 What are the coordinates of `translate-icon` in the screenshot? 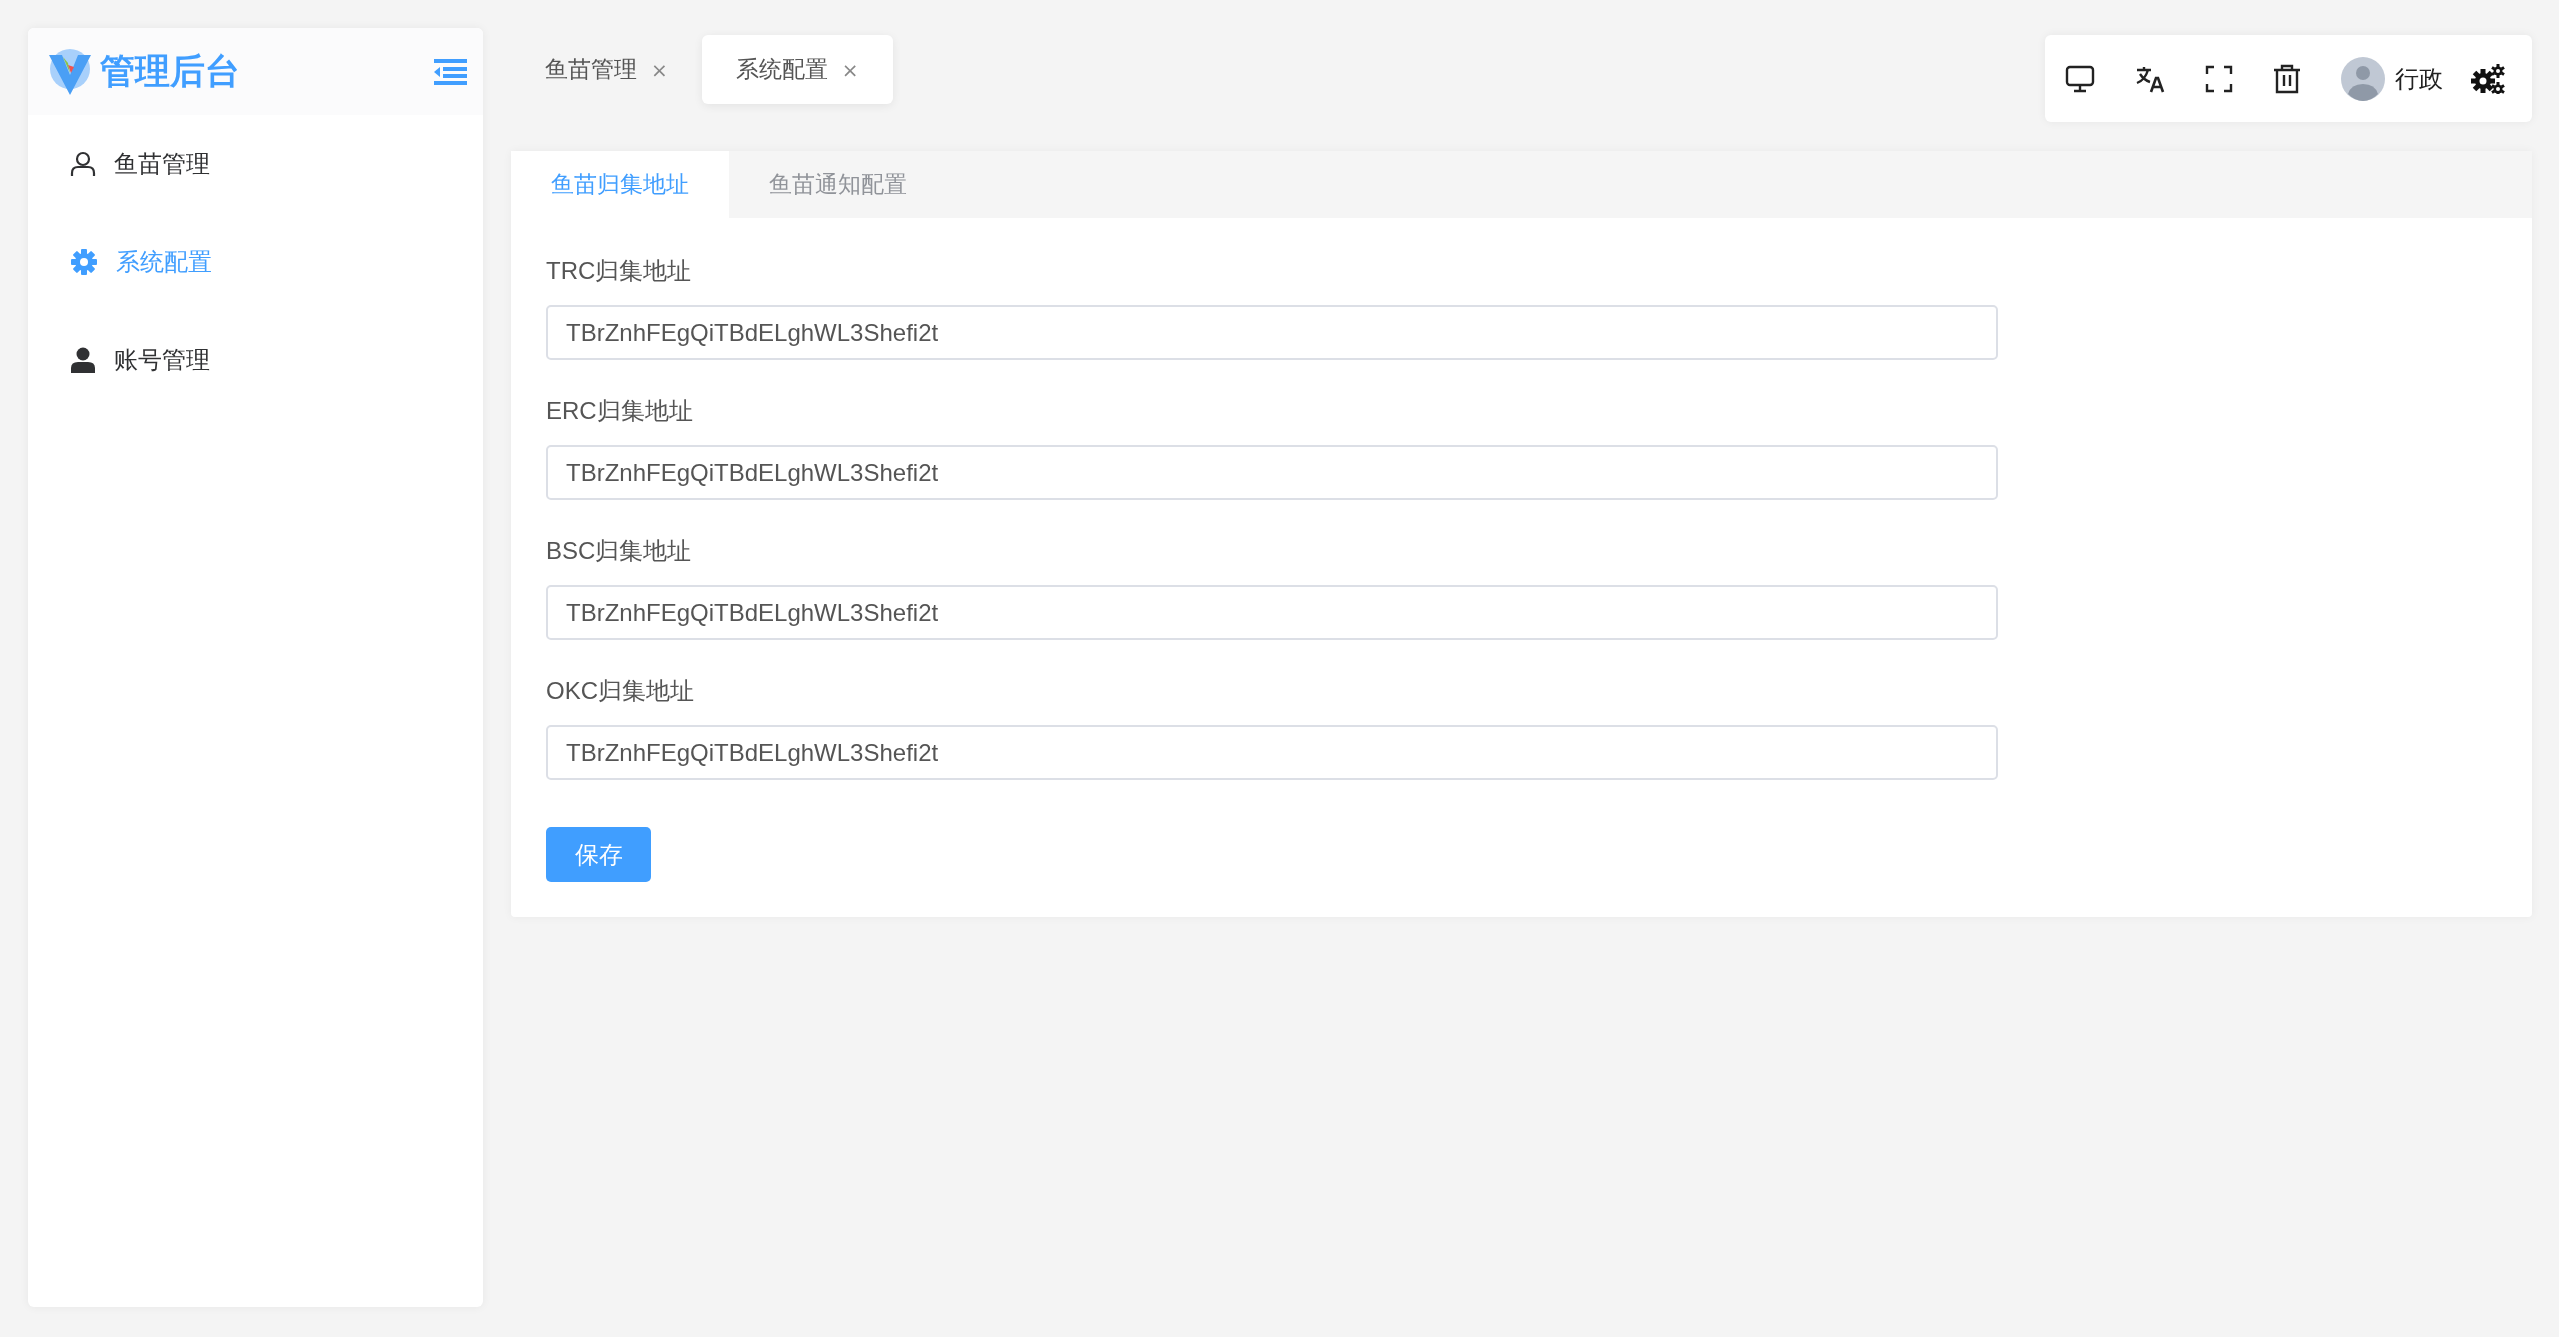 It's located at (2150, 78).